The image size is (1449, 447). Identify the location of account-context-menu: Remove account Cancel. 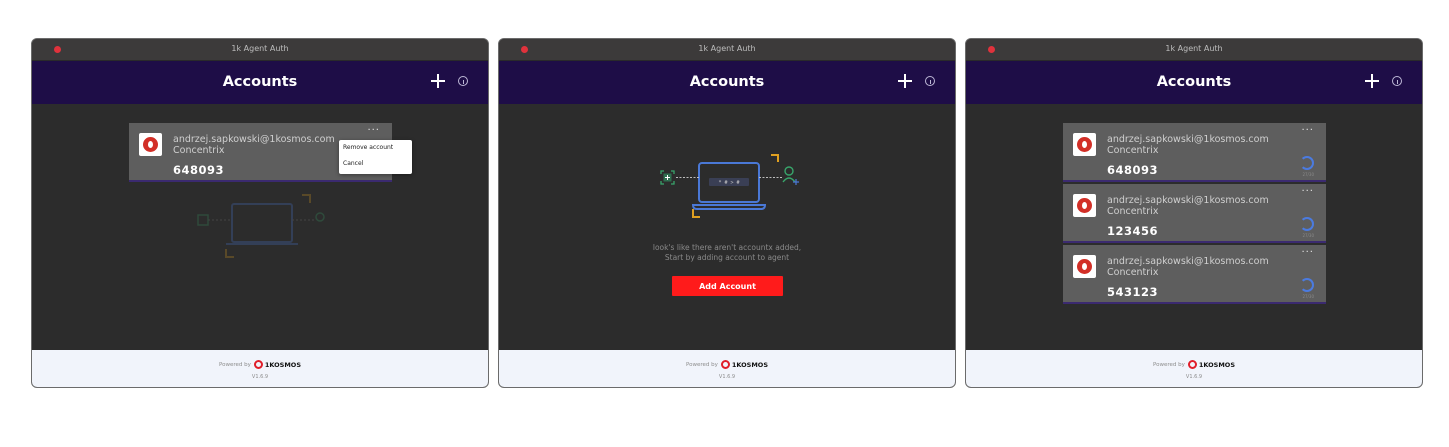
(375, 157).